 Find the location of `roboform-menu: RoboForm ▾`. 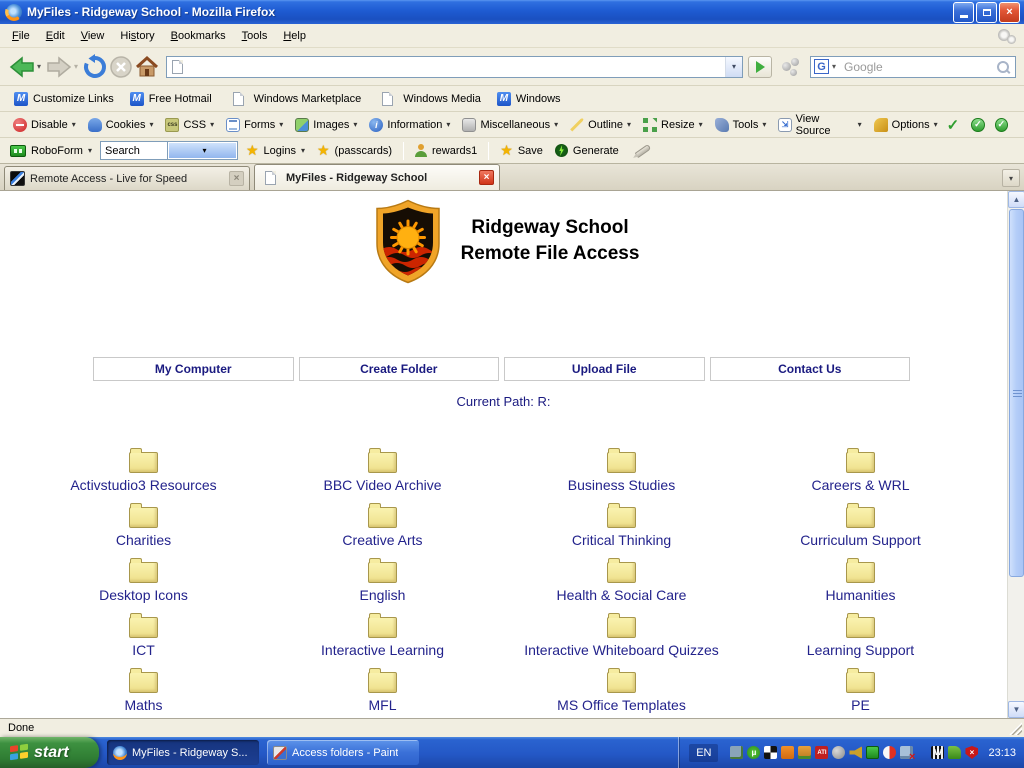

roboform-menu: RoboForm ▾ is located at coordinates (51, 151).